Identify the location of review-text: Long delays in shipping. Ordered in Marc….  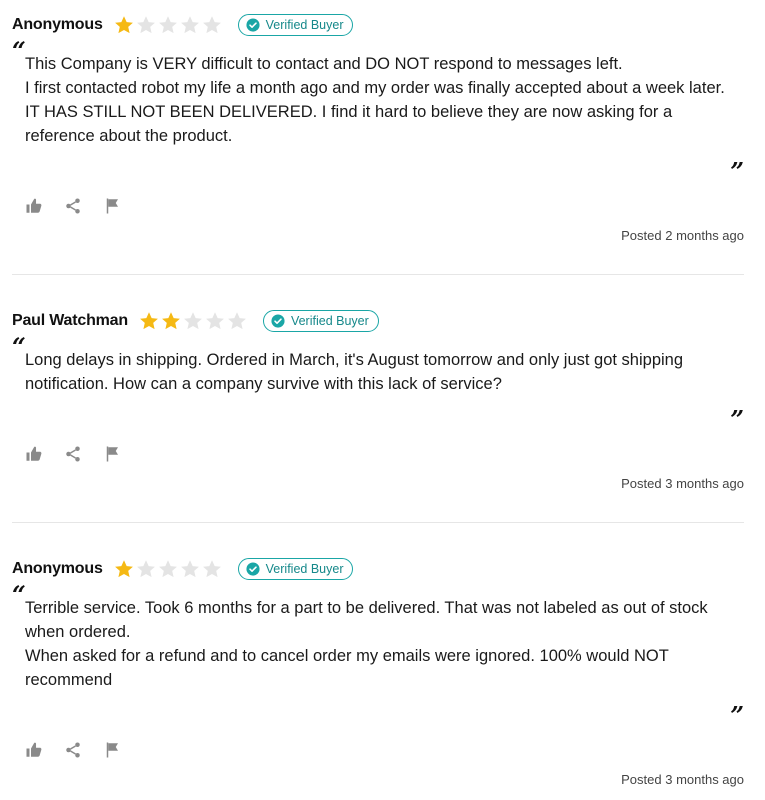
(380, 372).